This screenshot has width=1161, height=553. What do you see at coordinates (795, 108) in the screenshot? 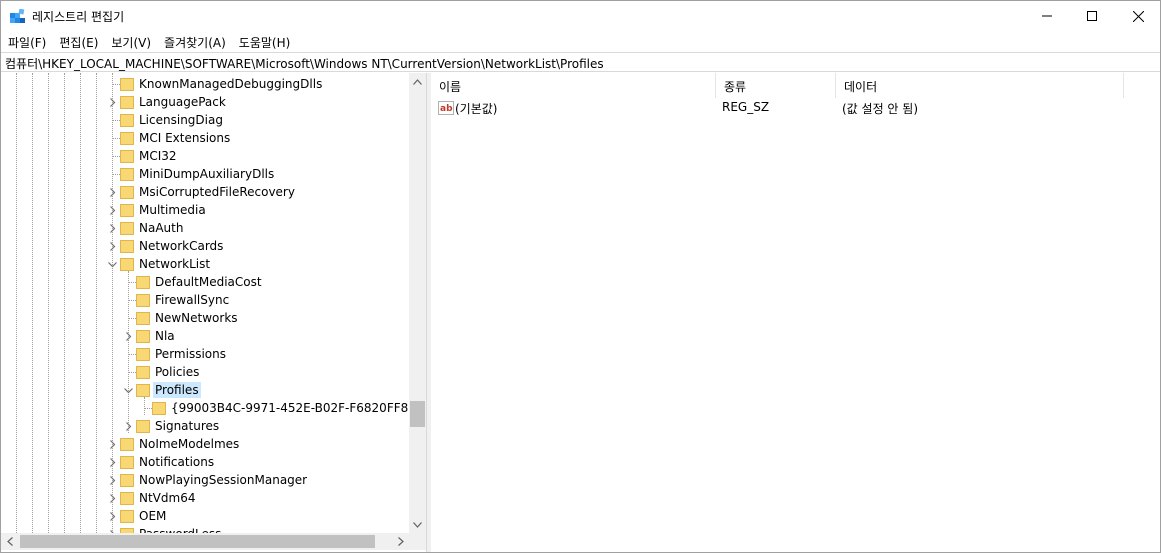
I see `value-row: ab (기본값) REG_SZ (값 설정 안 됨)` at bounding box center [795, 108].